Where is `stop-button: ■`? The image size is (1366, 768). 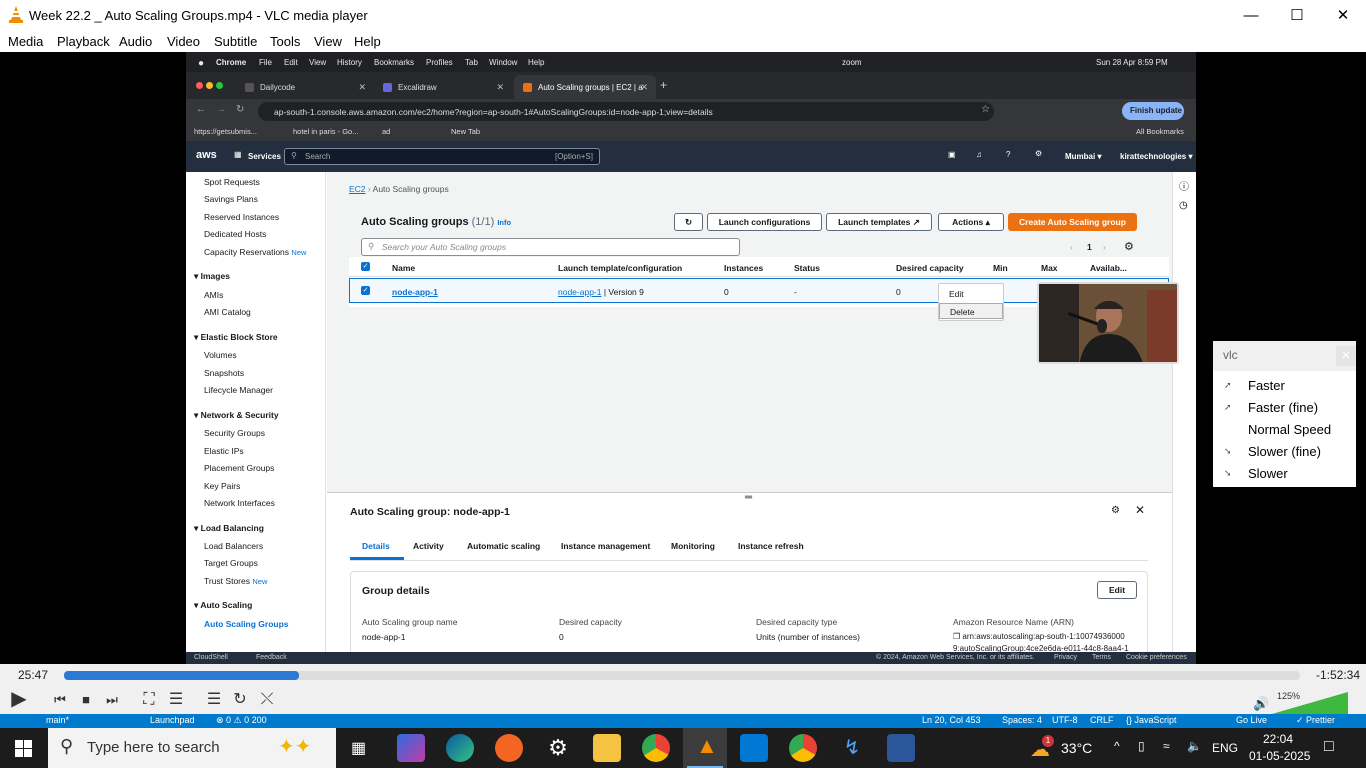 stop-button: ■ is located at coordinates (86, 699).